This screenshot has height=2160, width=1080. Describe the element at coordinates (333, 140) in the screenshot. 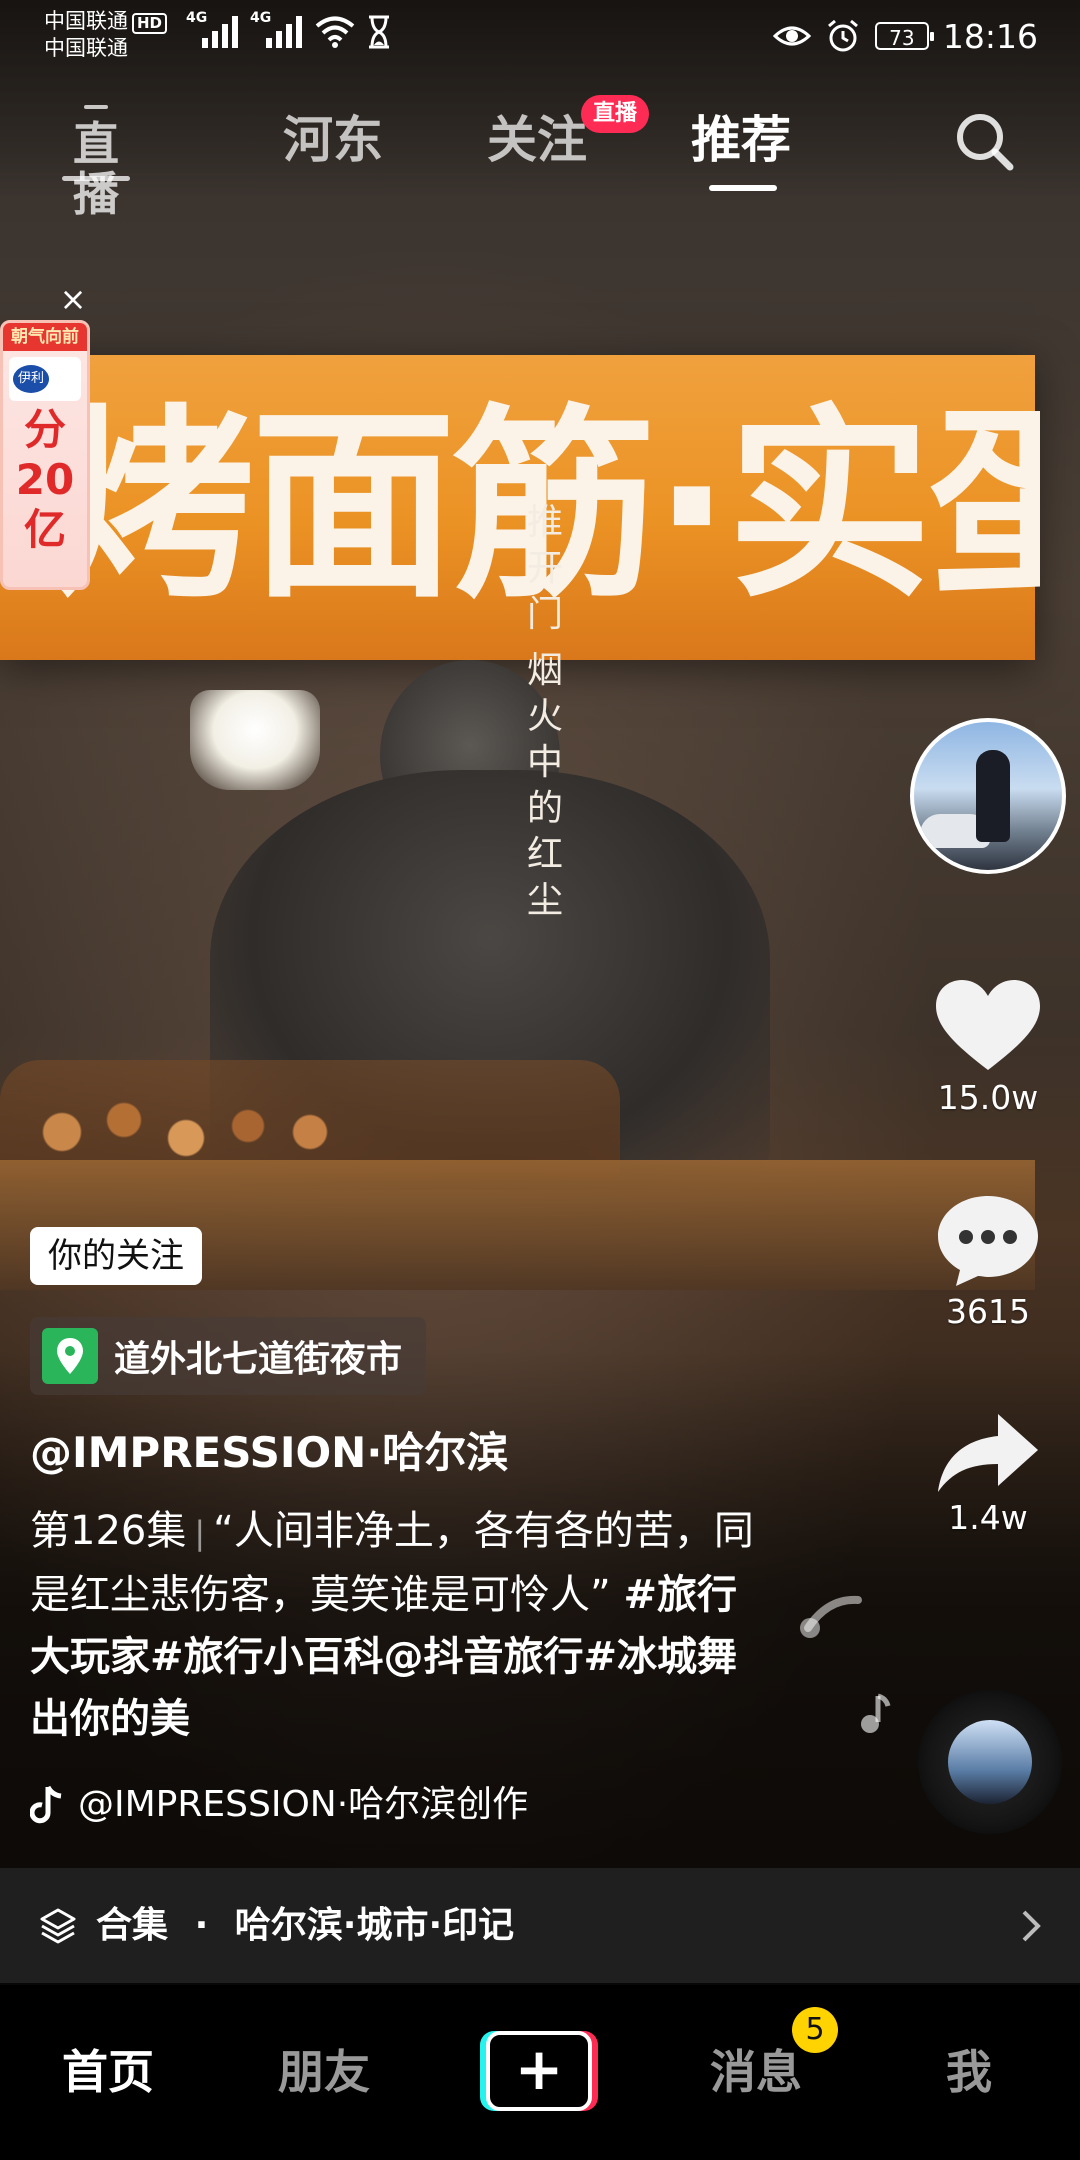

I see `tab-hedong: 河东` at that location.